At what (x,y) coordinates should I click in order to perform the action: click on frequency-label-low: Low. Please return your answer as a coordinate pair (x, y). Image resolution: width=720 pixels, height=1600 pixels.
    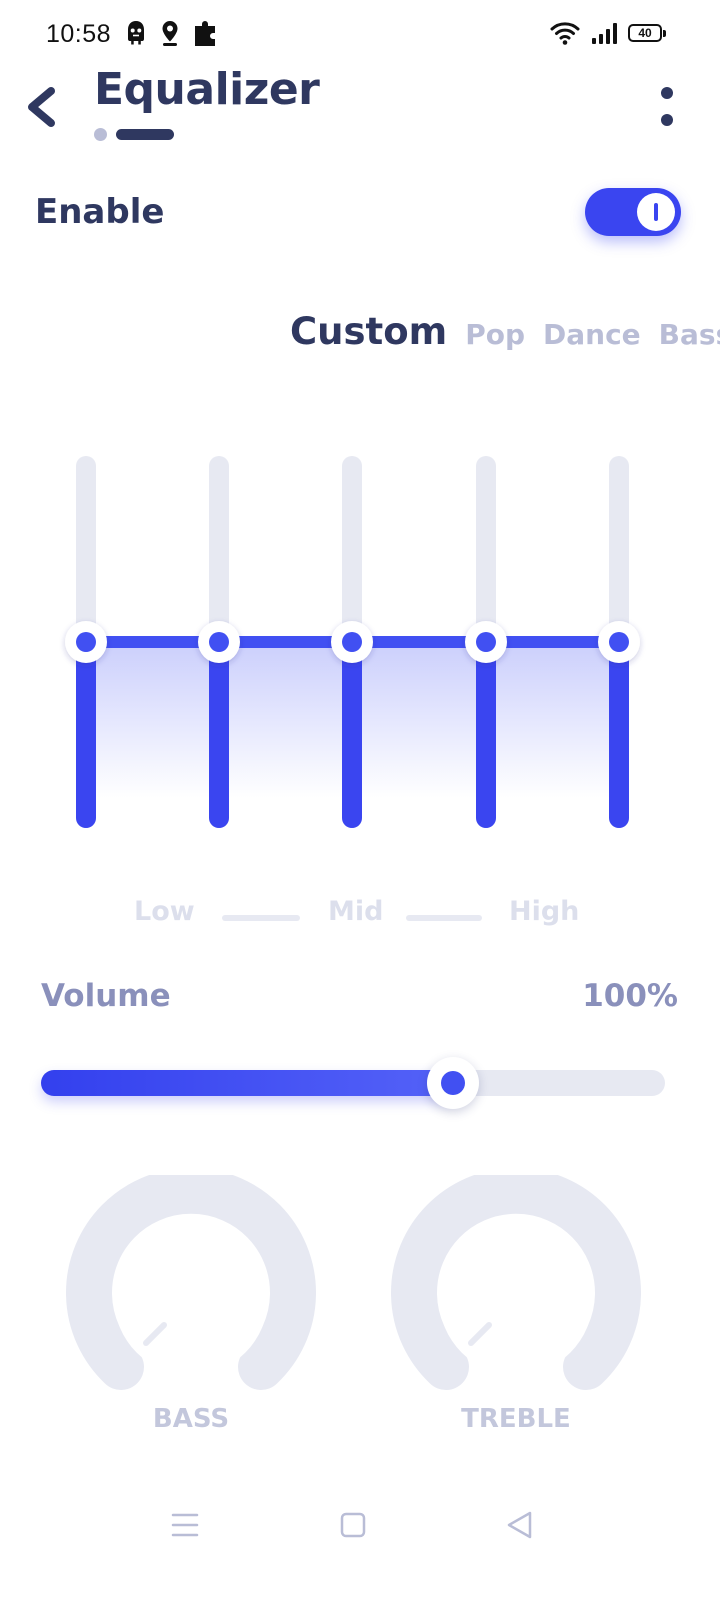
    Looking at the image, I should click on (164, 911).